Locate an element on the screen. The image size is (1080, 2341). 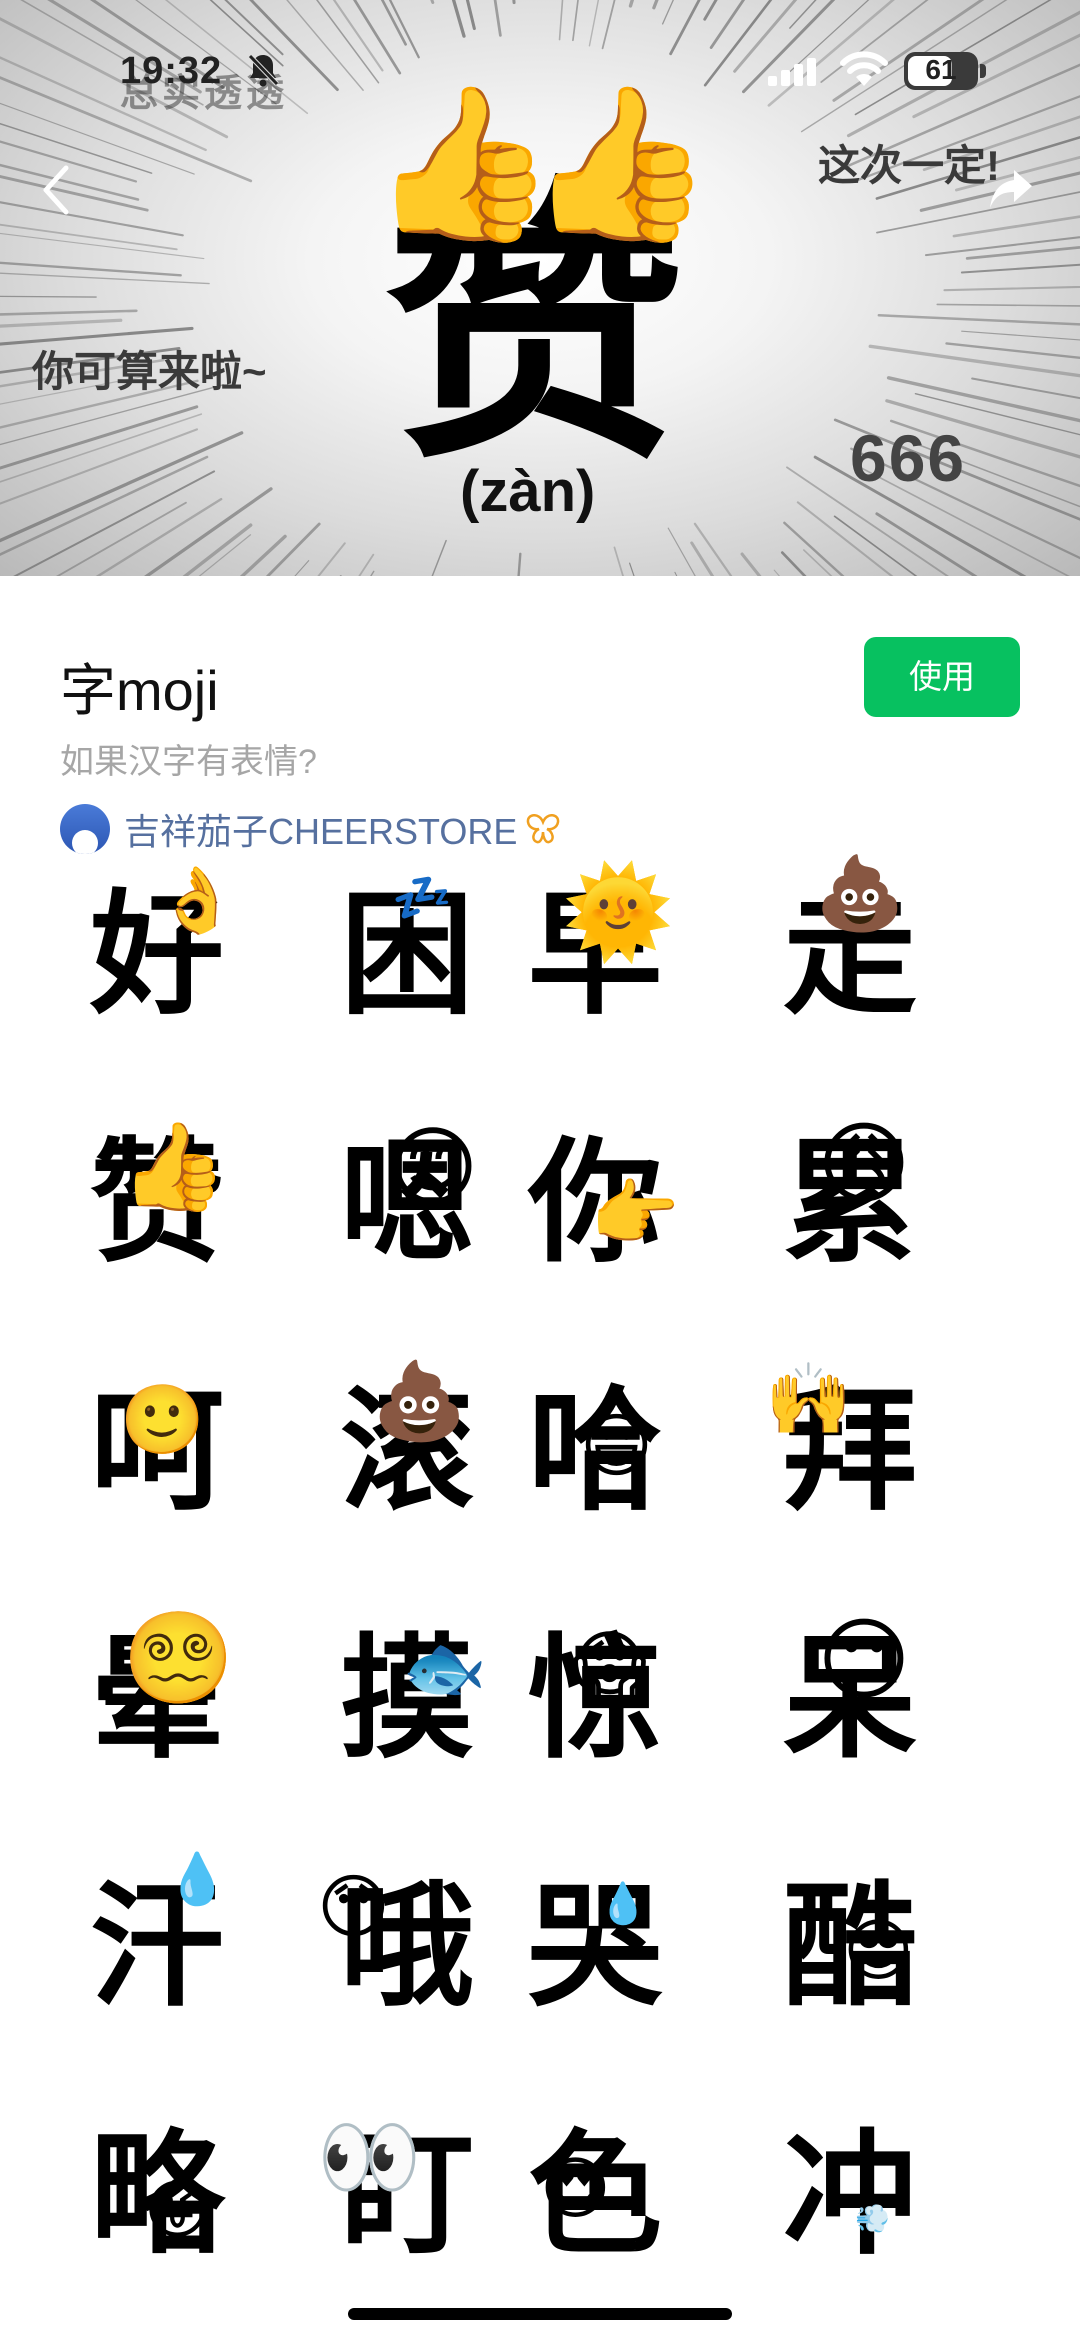
pack-subtitle: 如果汉字有表情? is located at coordinates (188, 762).